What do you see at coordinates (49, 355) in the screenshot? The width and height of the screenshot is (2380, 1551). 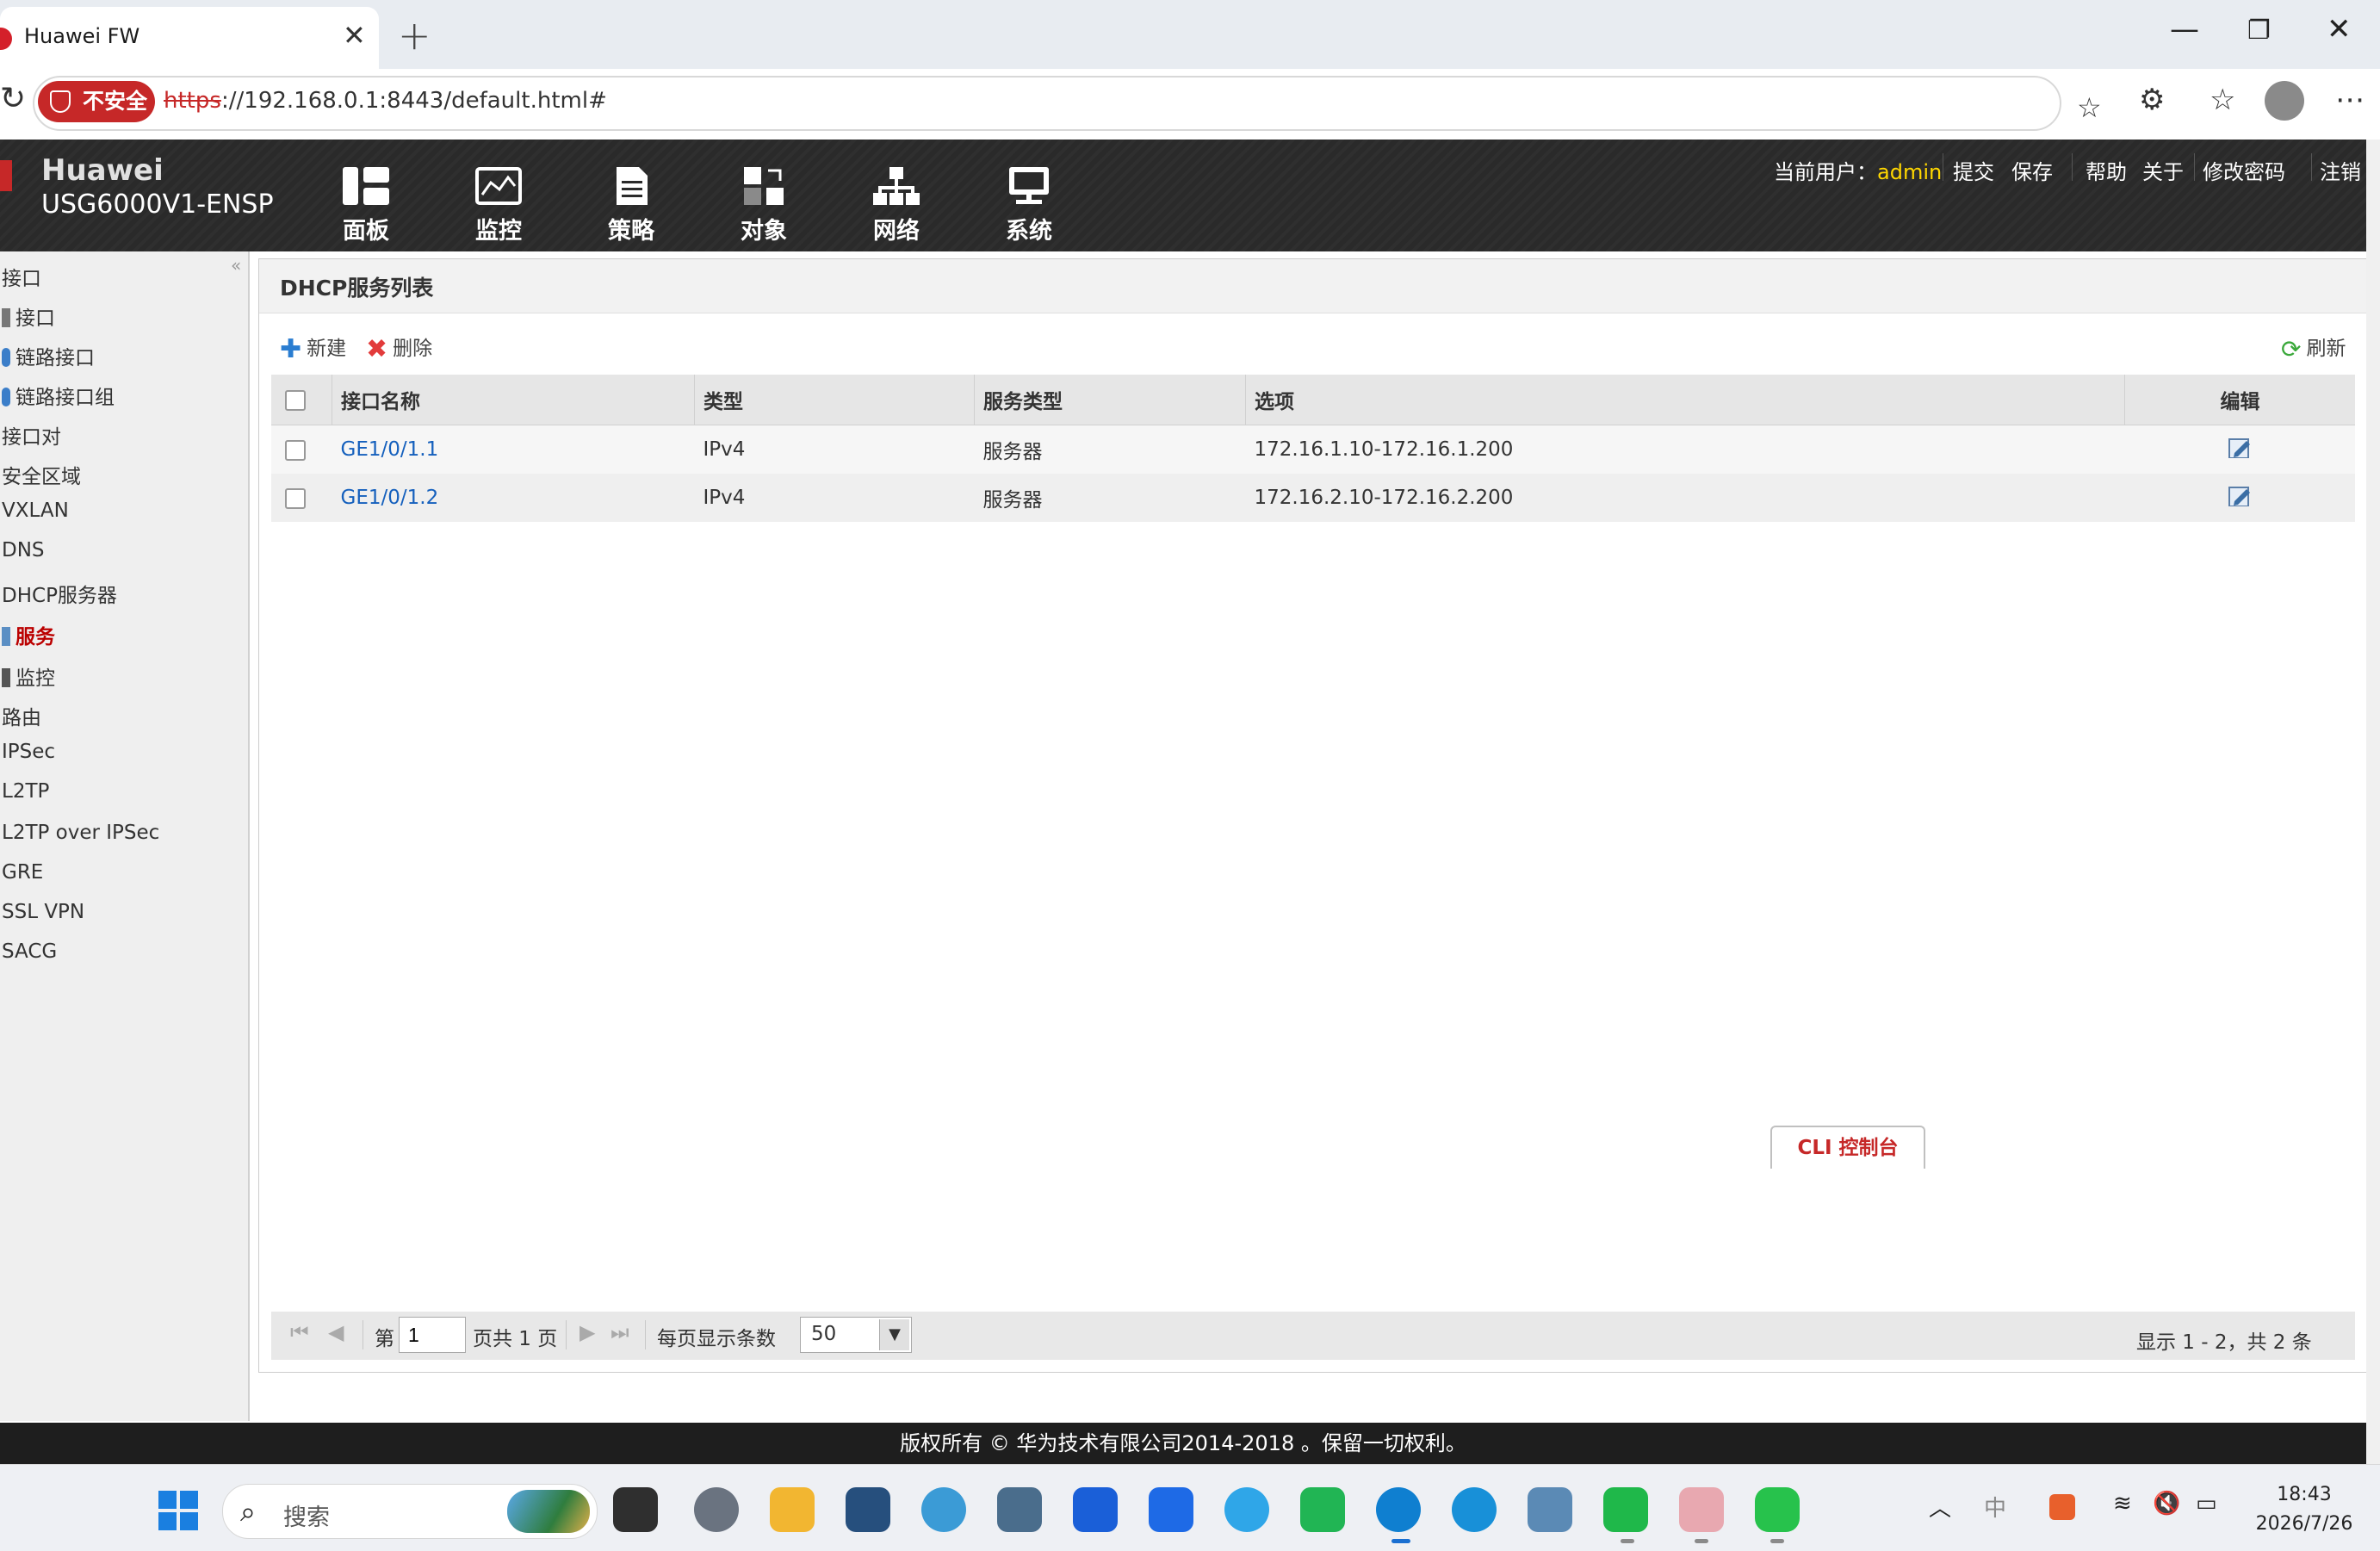 I see `sidebar-item-link-interface: 链路接口` at bounding box center [49, 355].